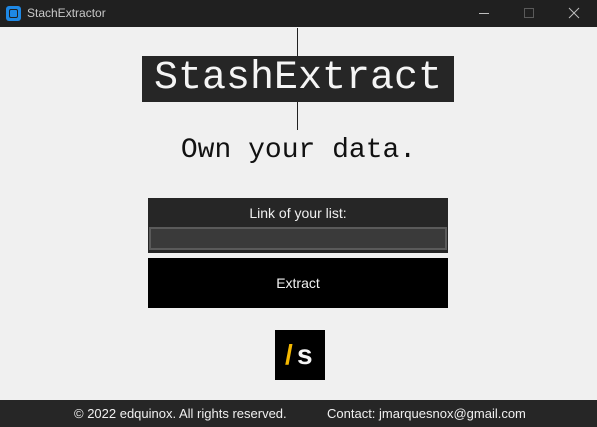 The width and height of the screenshot is (597, 427). I want to click on link-input, so click(298, 238).